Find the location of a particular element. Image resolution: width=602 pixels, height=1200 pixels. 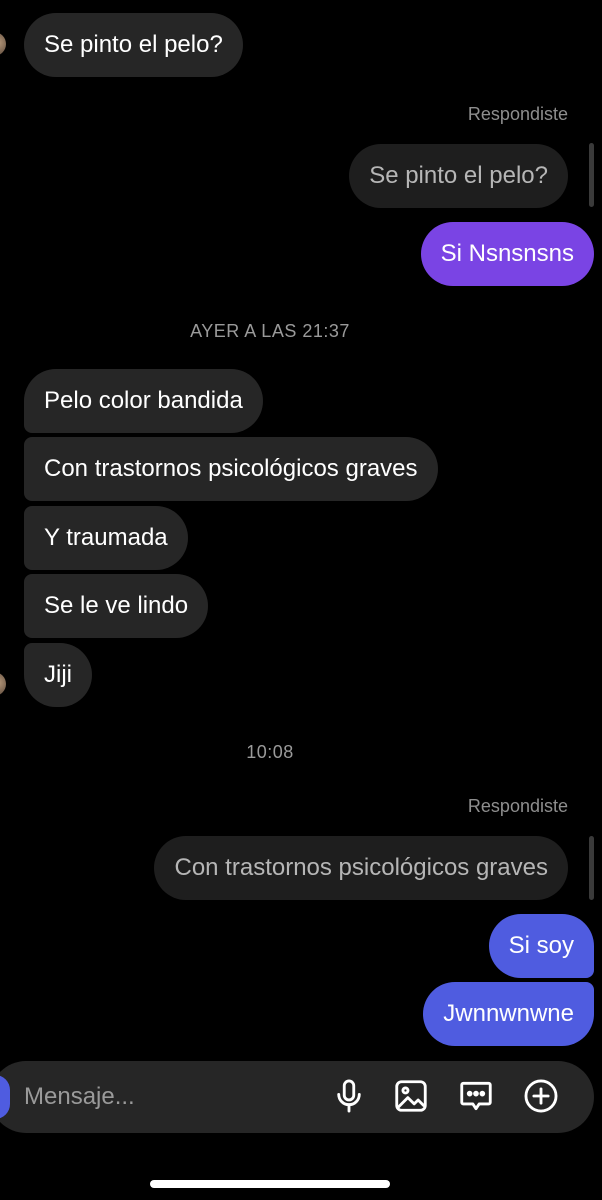

message-input is located at coordinates (164, 1097).